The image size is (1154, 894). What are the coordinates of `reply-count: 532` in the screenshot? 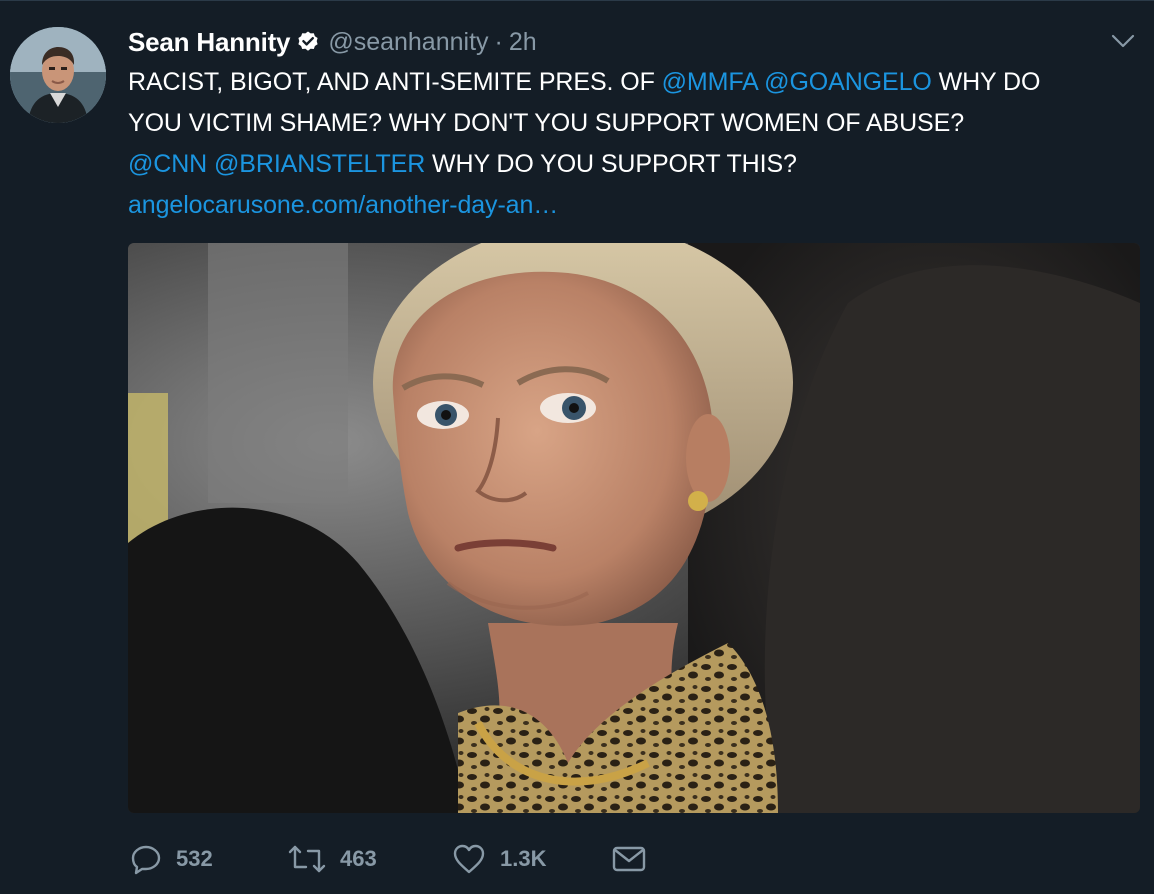 It's located at (194, 858).